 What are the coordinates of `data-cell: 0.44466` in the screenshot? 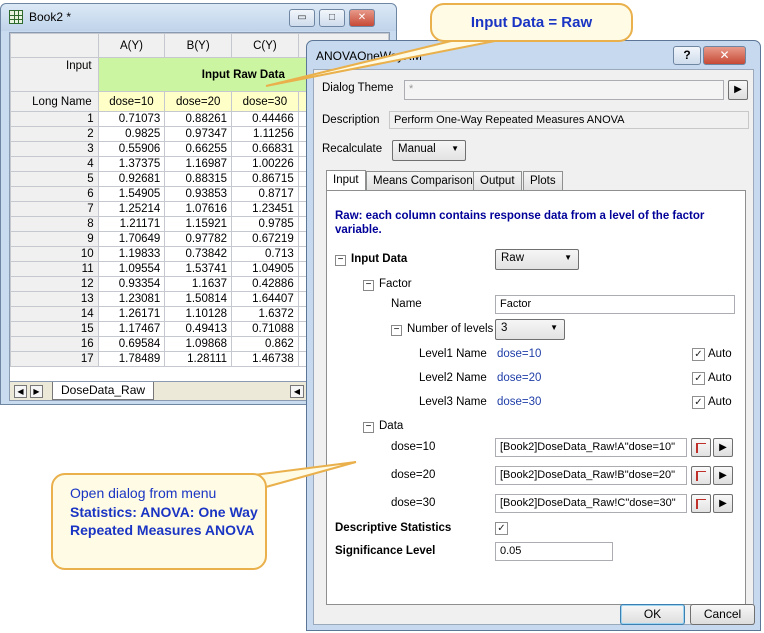 It's located at (265, 119).